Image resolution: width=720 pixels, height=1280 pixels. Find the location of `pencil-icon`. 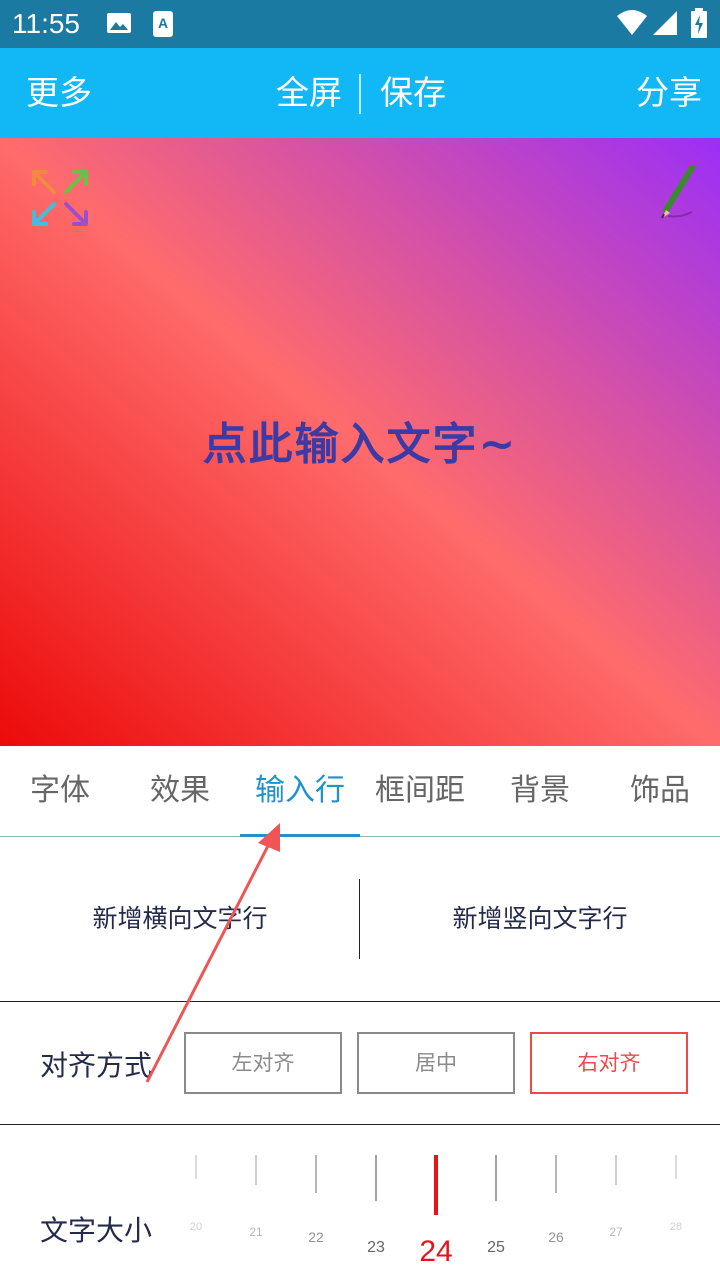

pencil-icon is located at coordinates (676, 194).